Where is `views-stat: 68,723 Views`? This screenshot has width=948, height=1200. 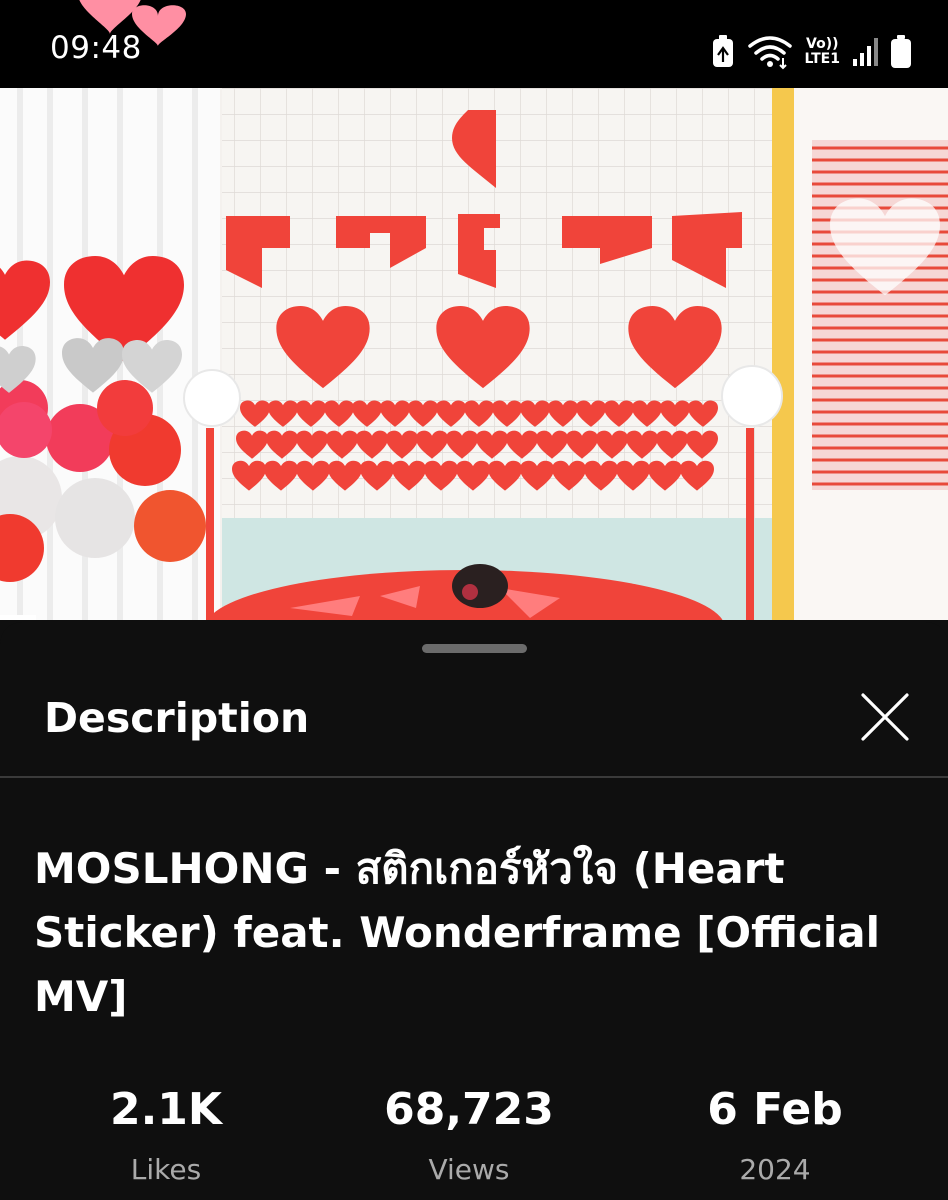 views-stat: 68,723 Views is located at coordinates (469, 1134).